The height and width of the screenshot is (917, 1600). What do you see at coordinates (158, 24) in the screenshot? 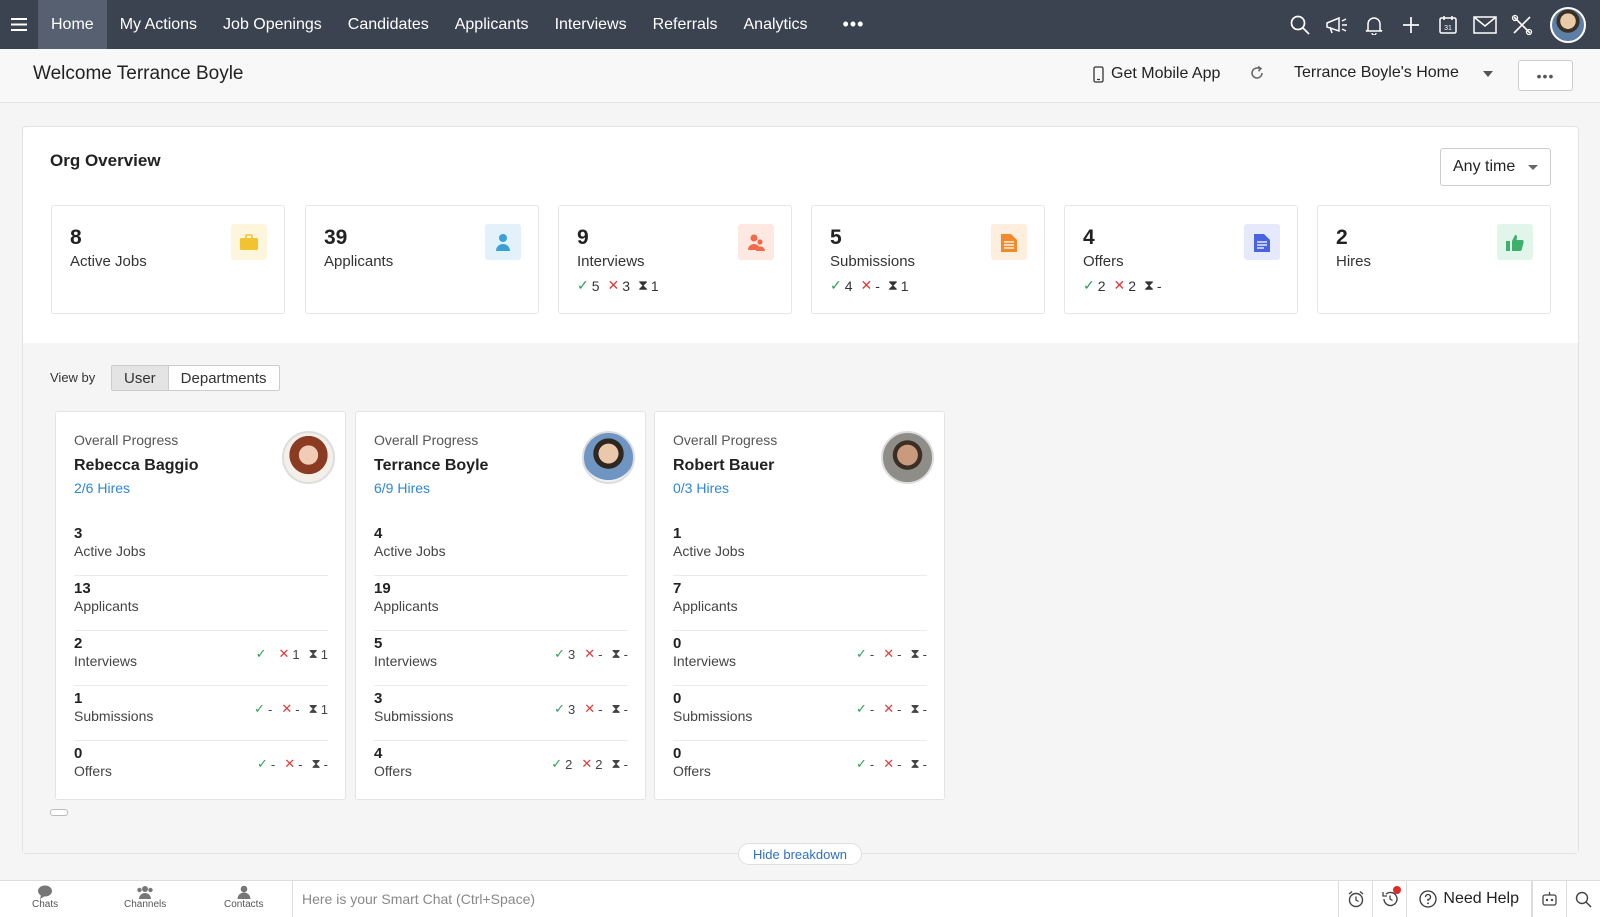
I see `nav-tab-my-actions: My Actions` at bounding box center [158, 24].